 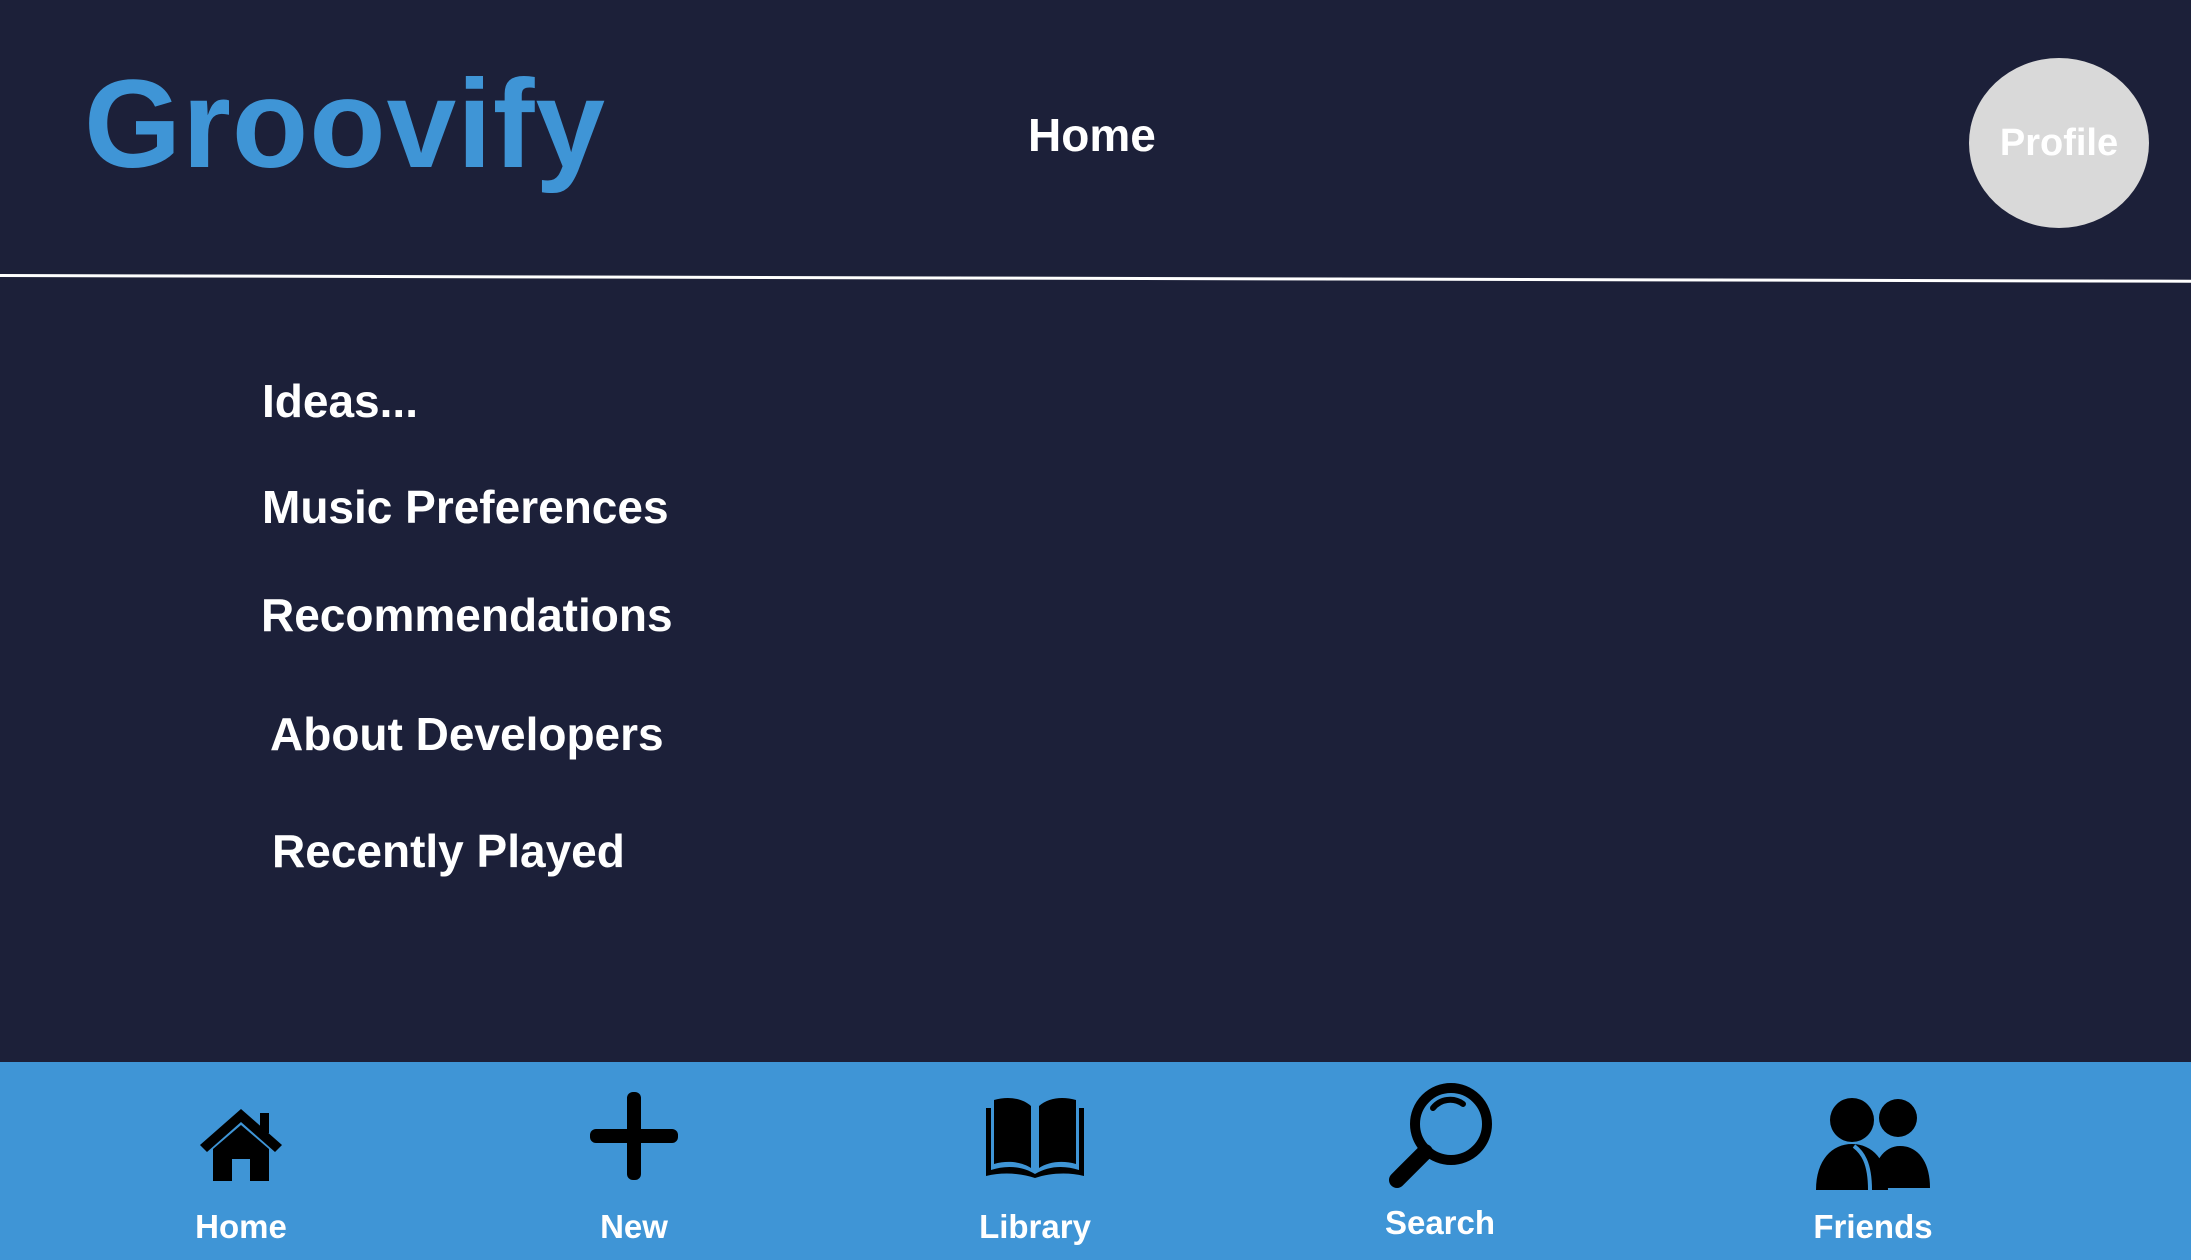 What do you see at coordinates (1092, 135) in the screenshot?
I see `page-title: Home` at bounding box center [1092, 135].